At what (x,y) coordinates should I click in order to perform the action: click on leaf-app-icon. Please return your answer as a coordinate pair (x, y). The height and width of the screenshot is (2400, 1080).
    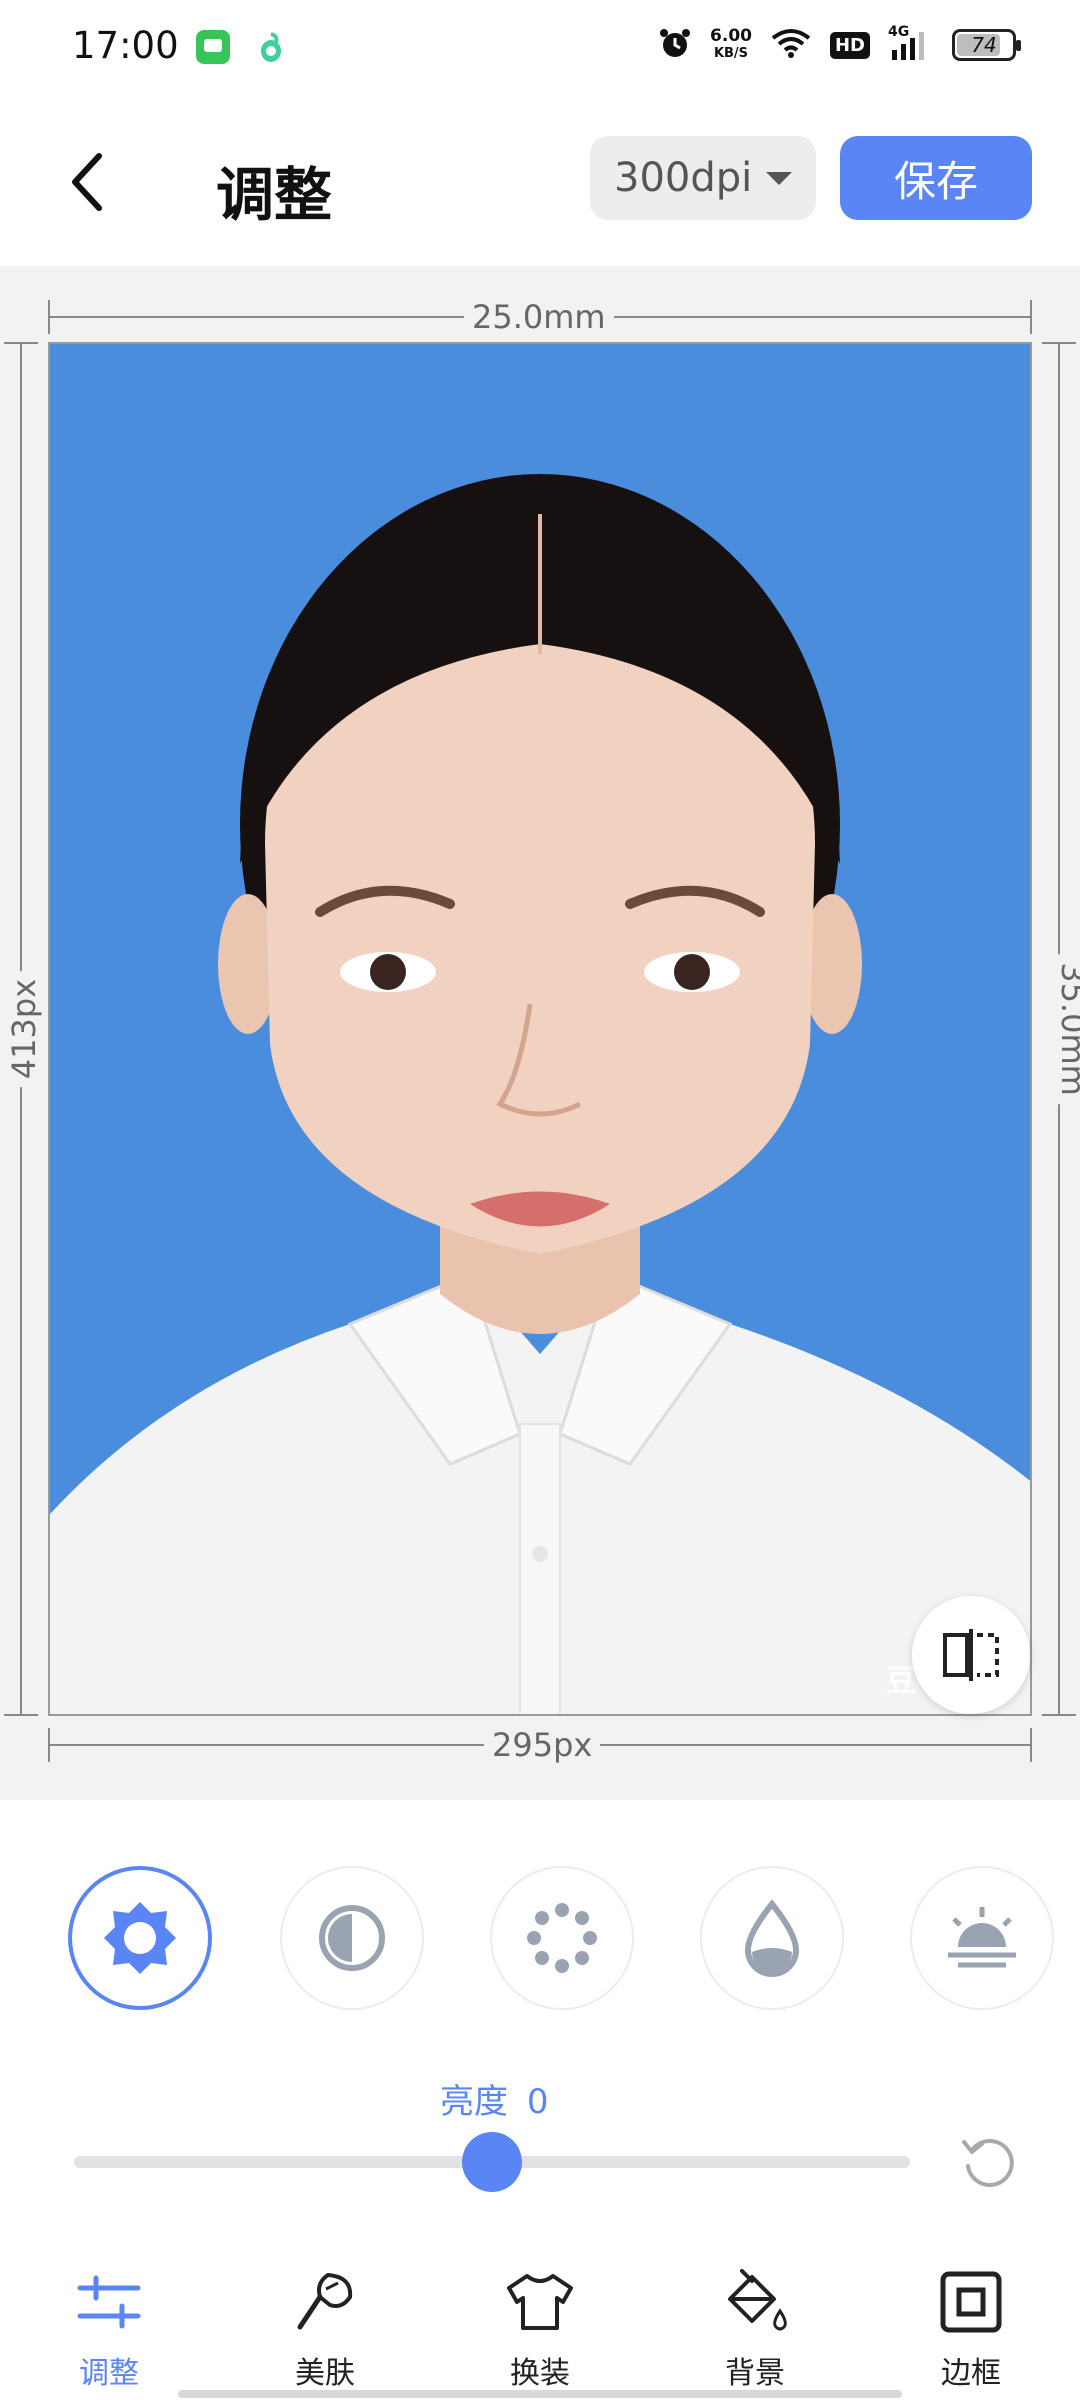
    Looking at the image, I should click on (271, 47).